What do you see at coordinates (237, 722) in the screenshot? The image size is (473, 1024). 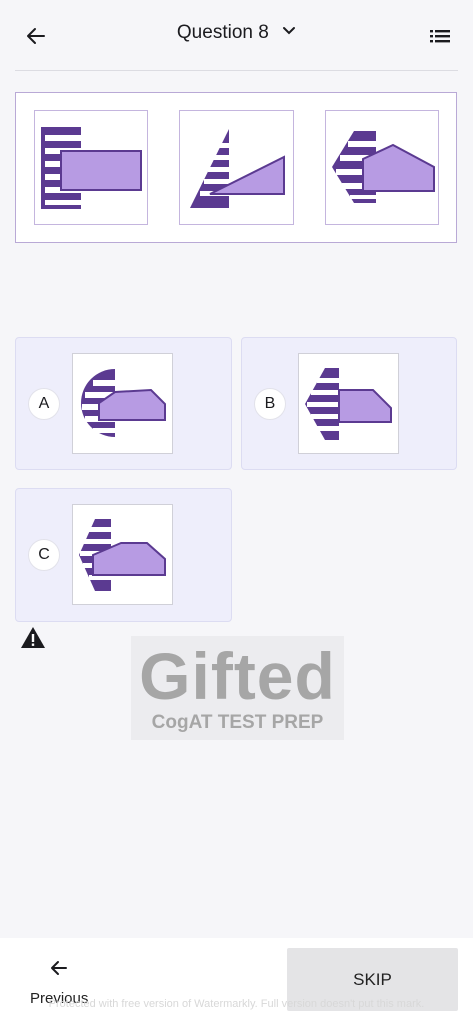 I see `logo-subtitle: CogAT TEST PREP` at bounding box center [237, 722].